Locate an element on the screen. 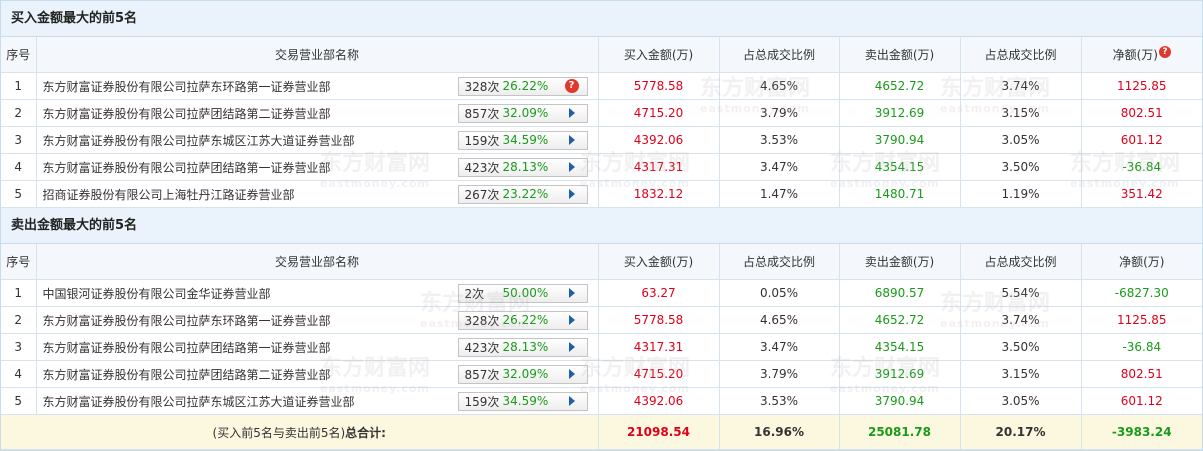  branch-stats-pill: 267次 23.22% is located at coordinates (522, 194).